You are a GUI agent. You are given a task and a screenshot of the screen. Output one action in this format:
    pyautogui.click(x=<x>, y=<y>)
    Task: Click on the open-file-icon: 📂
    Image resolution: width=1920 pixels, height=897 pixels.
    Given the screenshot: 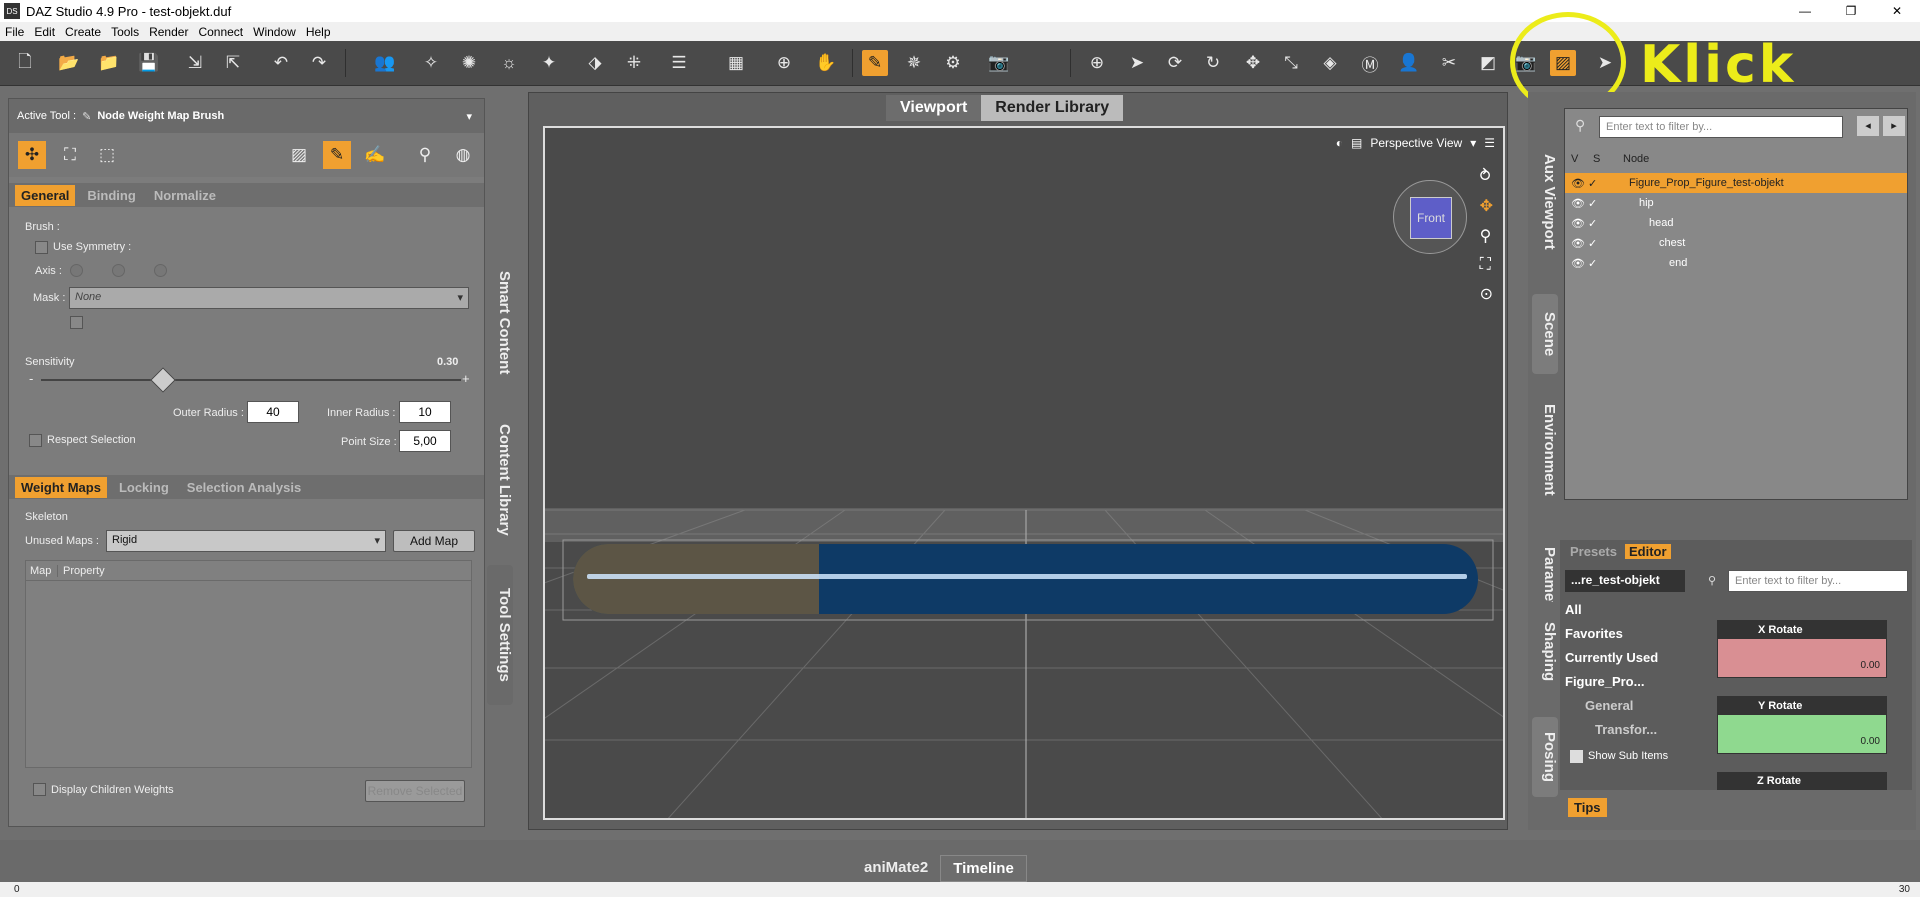 What is the action you would take?
    pyautogui.click(x=69, y=63)
    